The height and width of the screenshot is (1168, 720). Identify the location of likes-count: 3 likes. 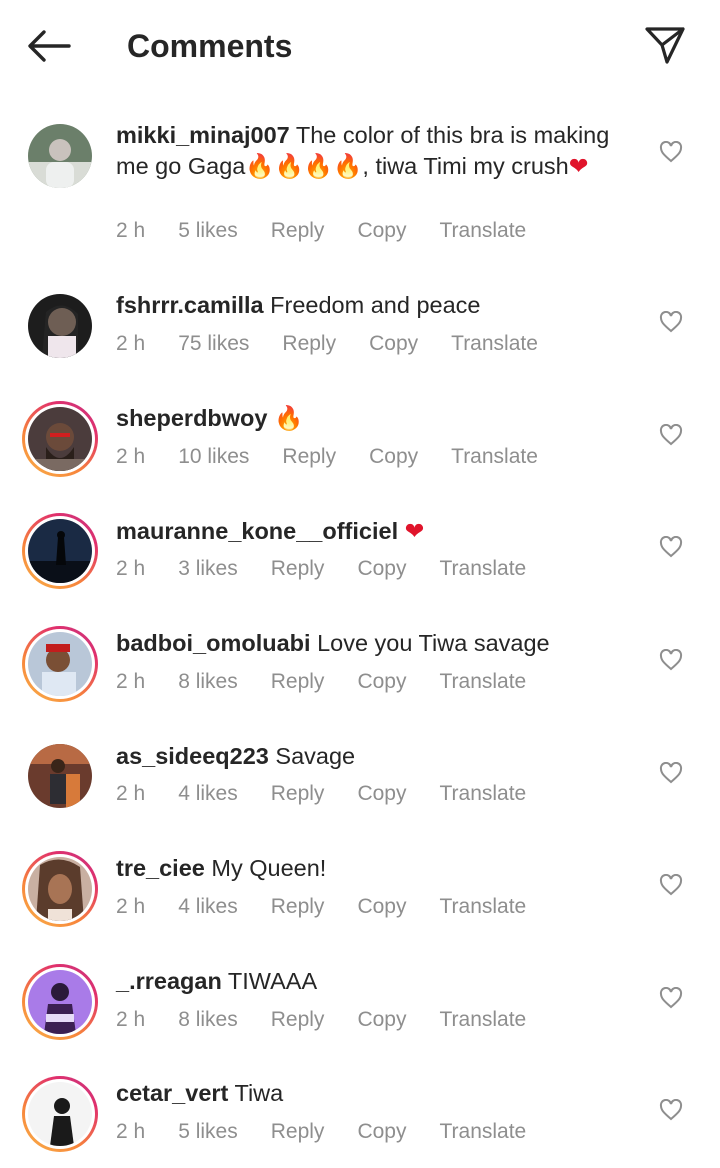
(208, 569).